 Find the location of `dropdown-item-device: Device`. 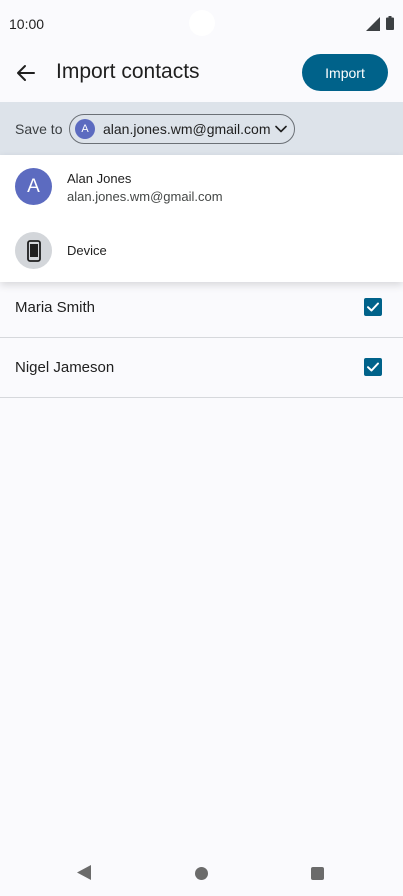

dropdown-item-device: Device is located at coordinates (201, 250).